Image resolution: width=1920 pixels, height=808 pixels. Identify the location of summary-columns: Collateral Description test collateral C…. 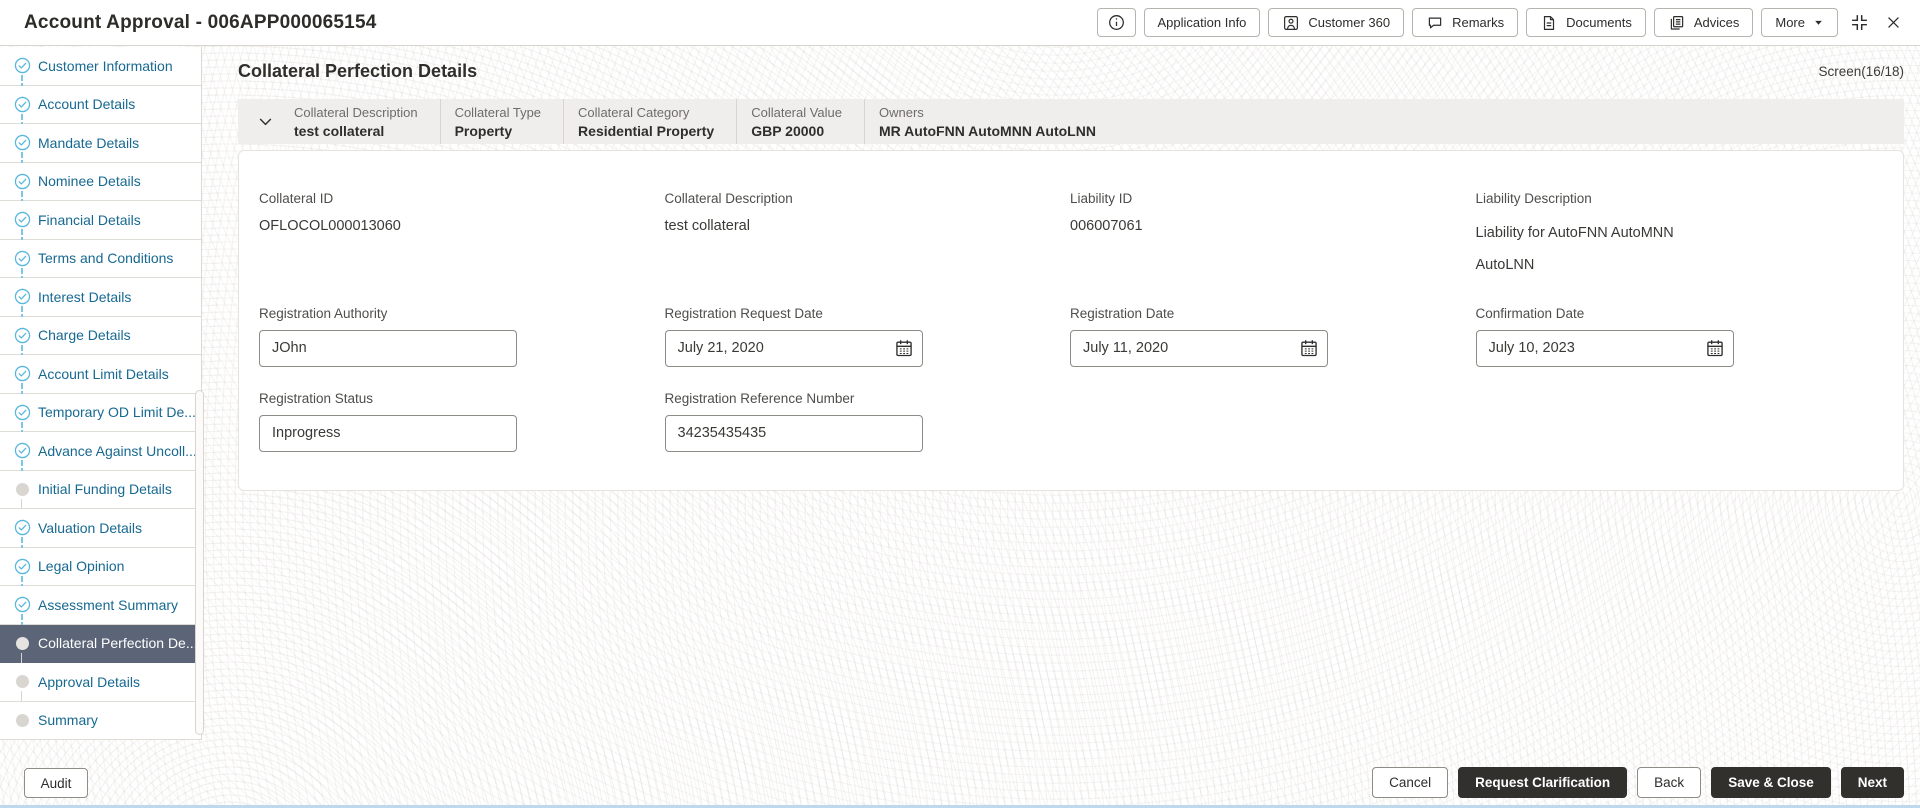
(699, 121).